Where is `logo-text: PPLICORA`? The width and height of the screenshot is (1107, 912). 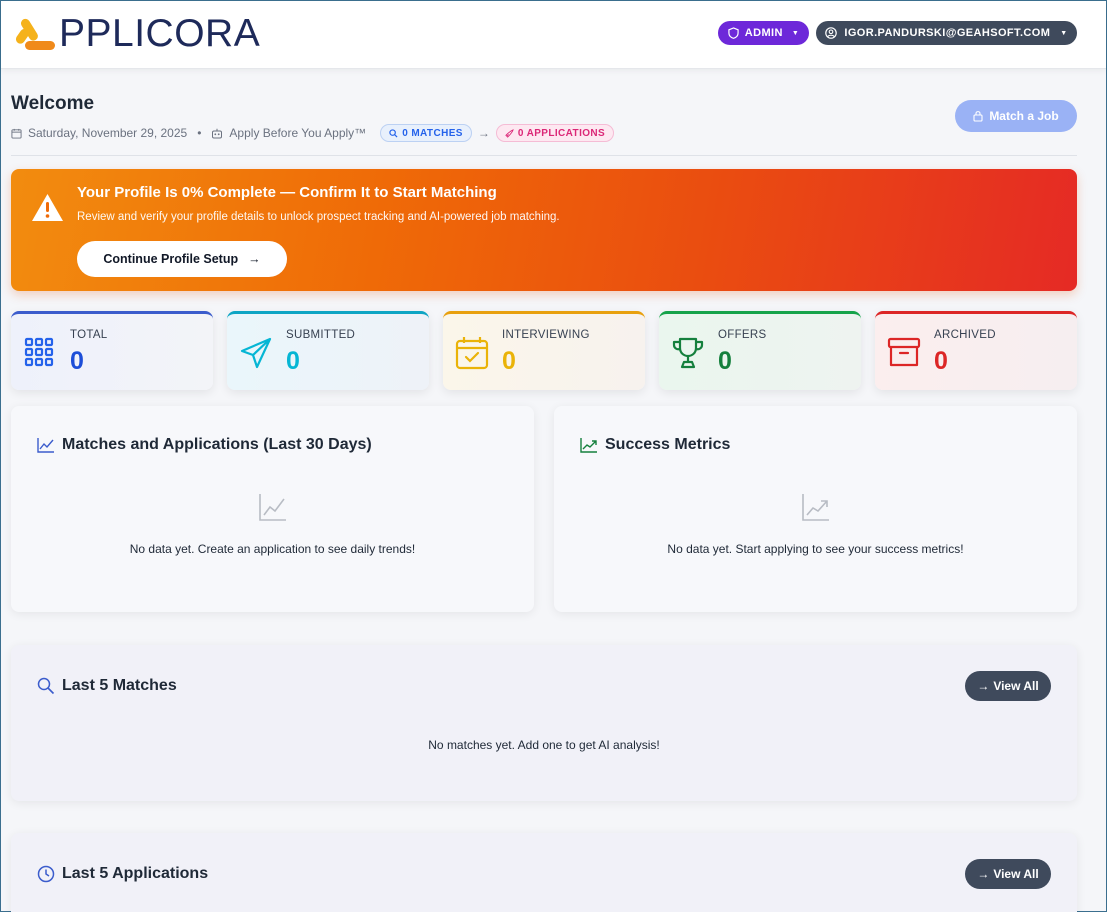 logo-text: PPLICORA is located at coordinates (160, 33).